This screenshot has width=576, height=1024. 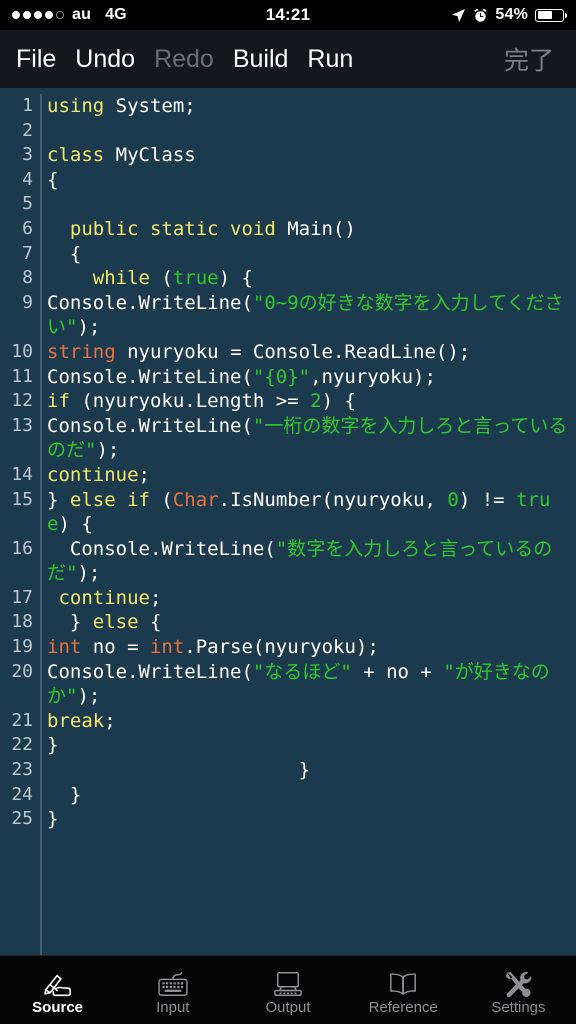 What do you see at coordinates (309, 106) in the screenshot?
I see `code-line: using System;` at bounding box center [309, 106].